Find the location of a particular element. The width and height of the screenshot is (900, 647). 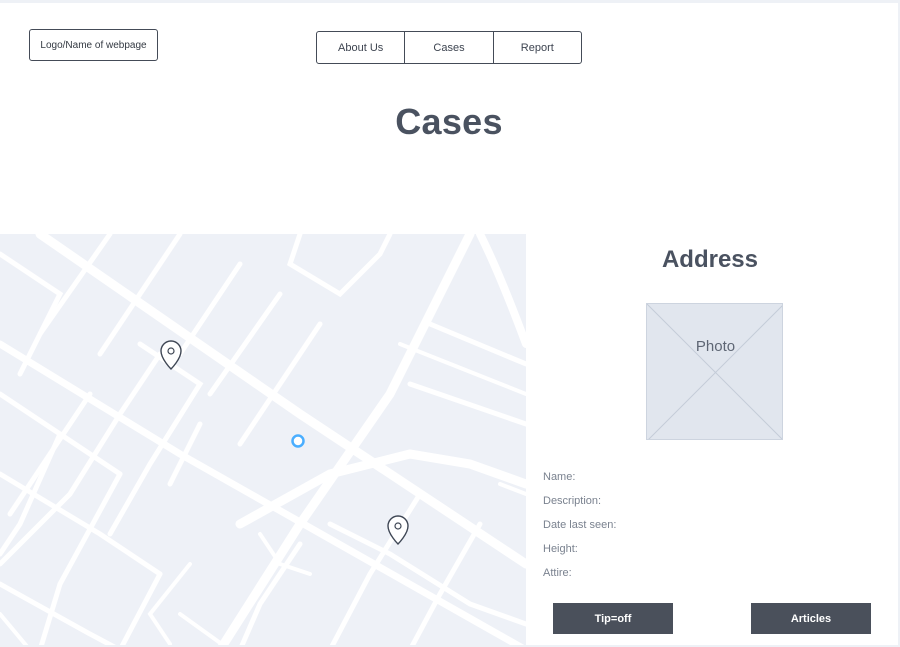

main-nav: About Us Cases Report is located at coordinates (449, 47).